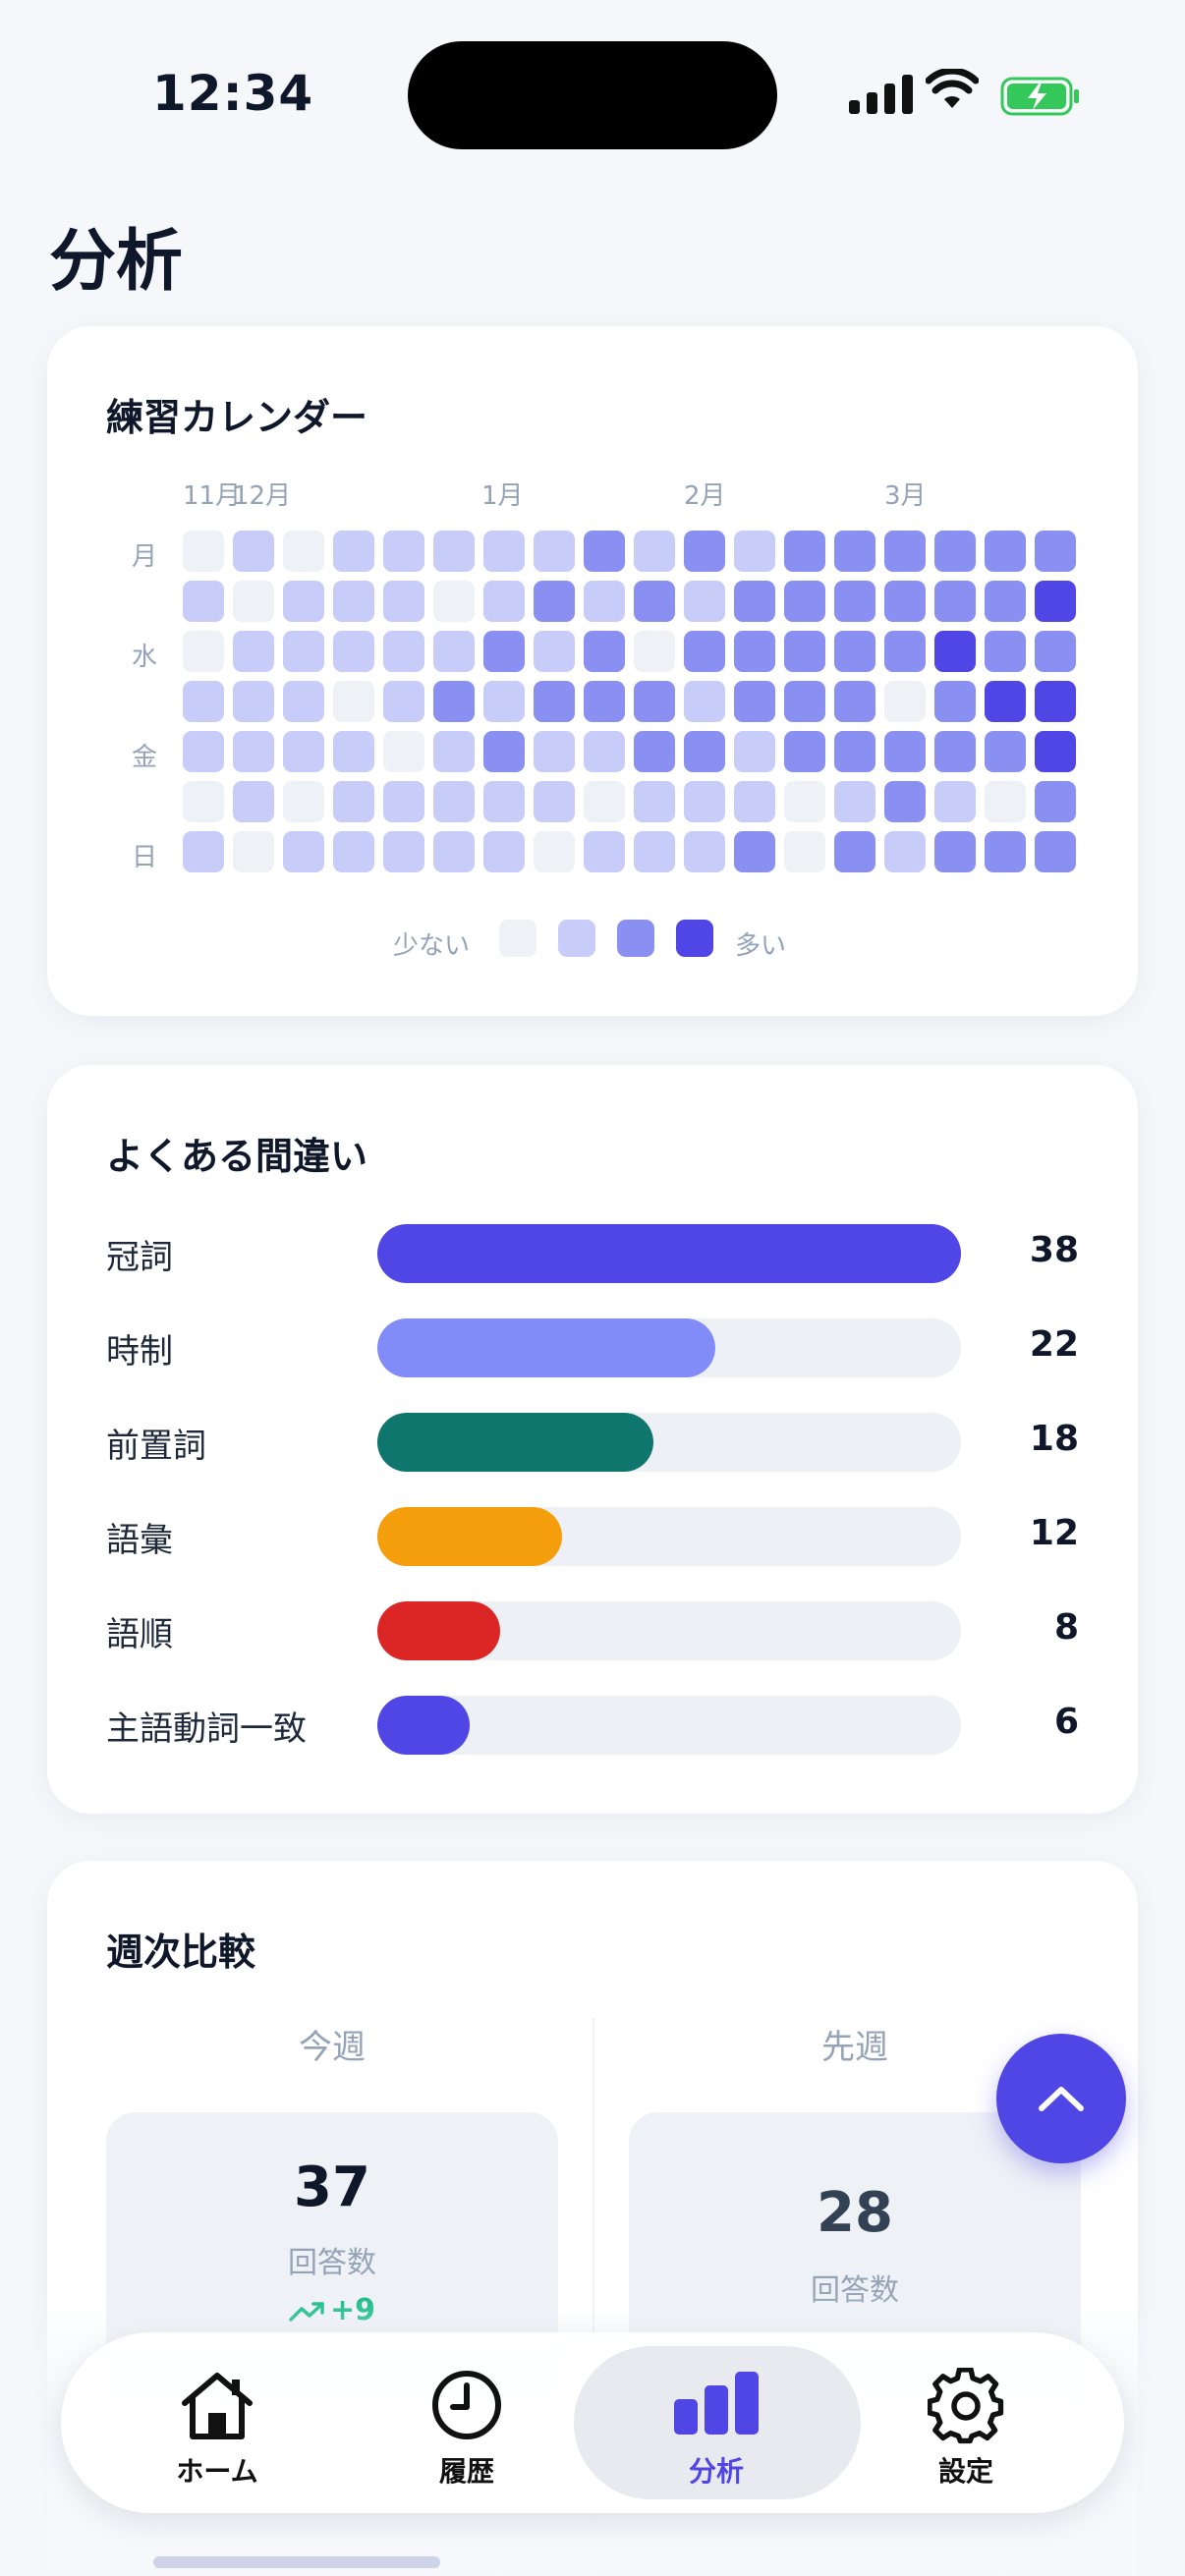 The width and height of the screenshot is (1185, 2576). Describe the element at coordinates (1054, 1344) in the screenshot. I see `mistake-count: 22` at that location.